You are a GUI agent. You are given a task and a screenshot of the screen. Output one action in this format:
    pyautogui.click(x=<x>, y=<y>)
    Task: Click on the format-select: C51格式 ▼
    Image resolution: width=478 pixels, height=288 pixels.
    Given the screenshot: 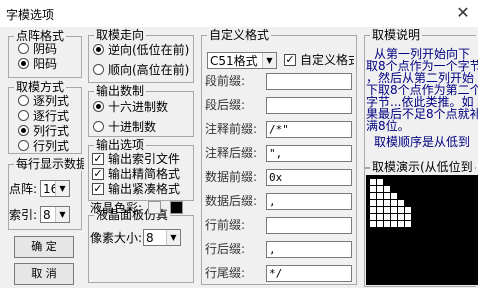 What is the action you would take?
    pyautogui.click(x=242, y=60)
    